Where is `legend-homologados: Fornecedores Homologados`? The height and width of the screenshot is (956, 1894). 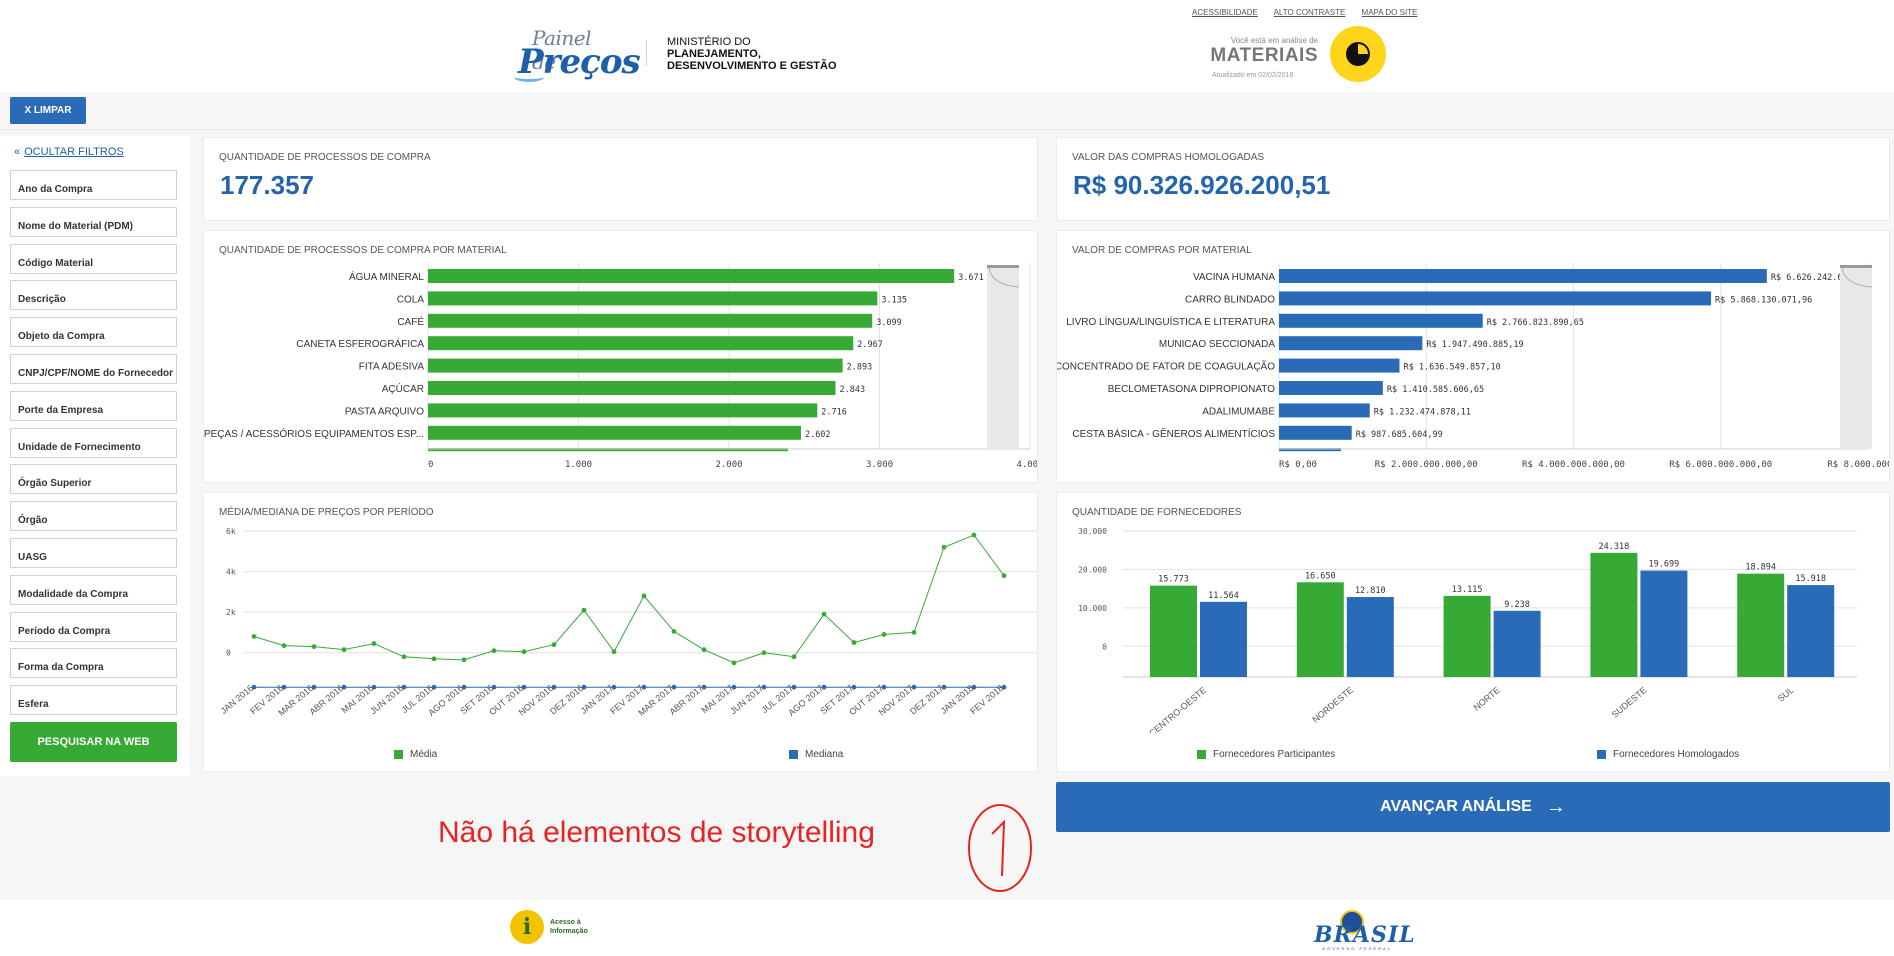
legend-homologados: Fornecedores Homologados is located at coordinates (1668, 754).